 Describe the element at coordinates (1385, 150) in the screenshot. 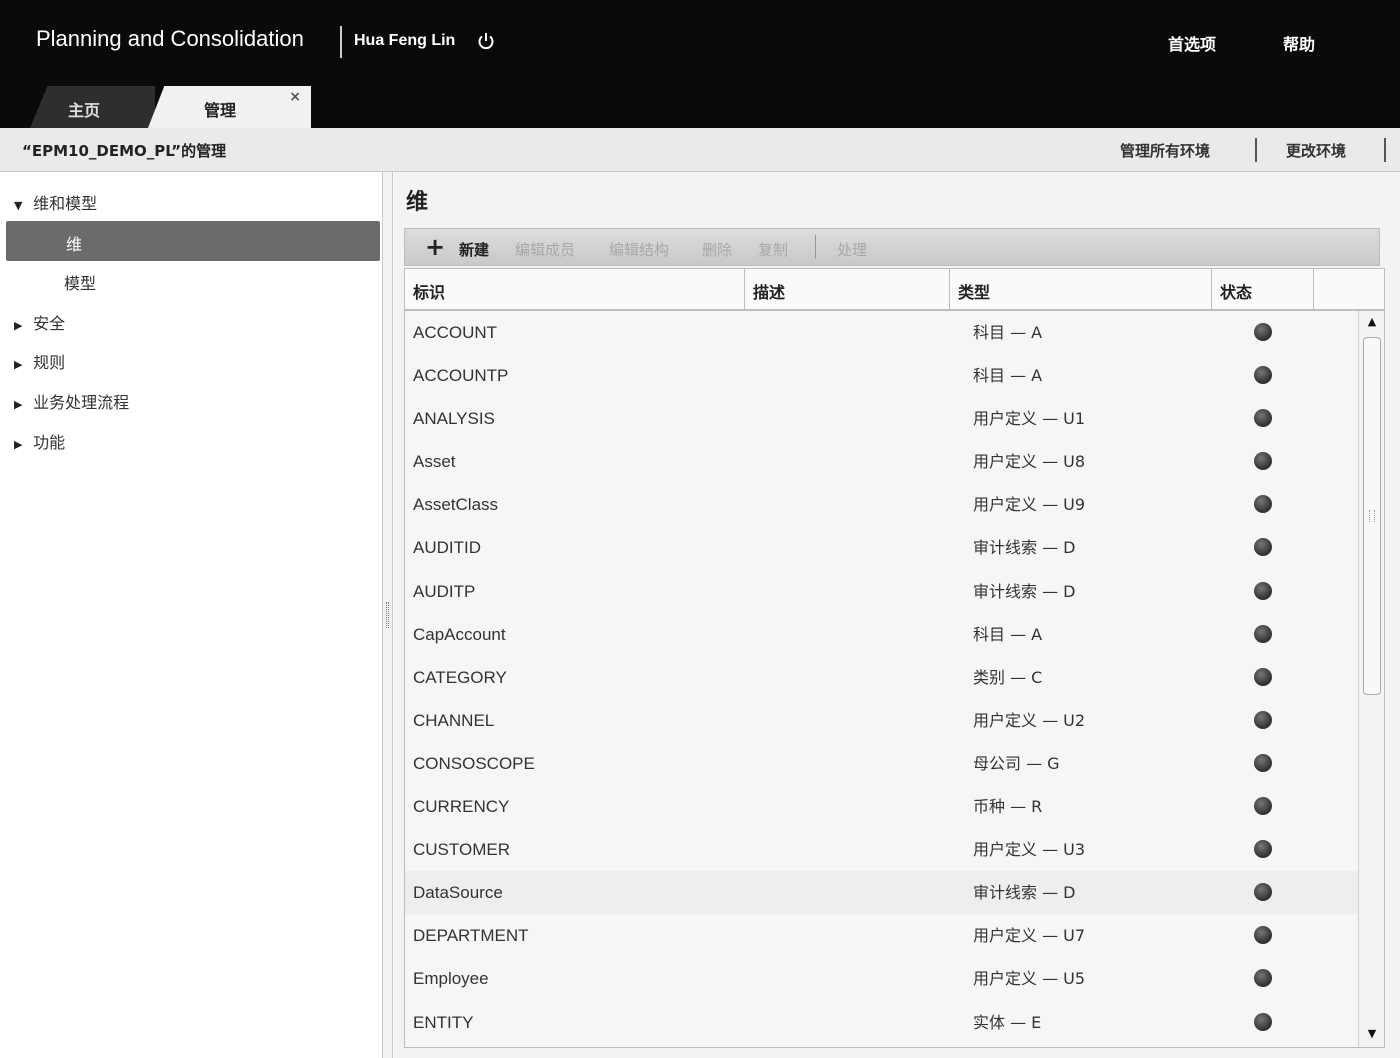

I see `divider` at that location.